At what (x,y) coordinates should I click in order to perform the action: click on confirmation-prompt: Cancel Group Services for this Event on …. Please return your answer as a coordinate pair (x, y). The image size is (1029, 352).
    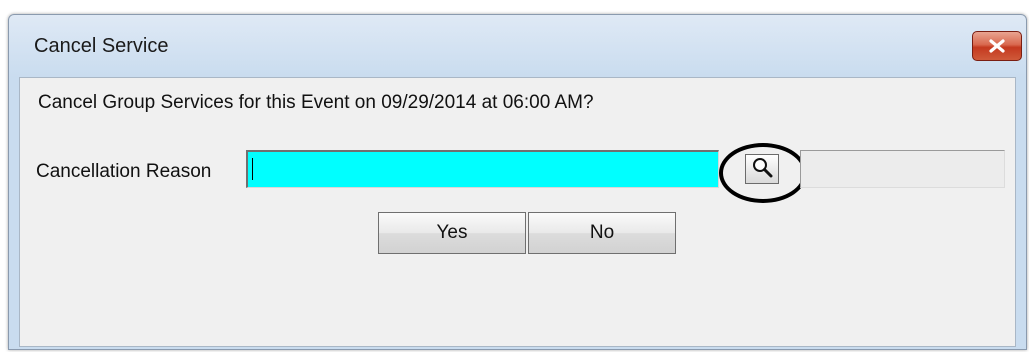
    Looking at the image, I should click on (316, 102).